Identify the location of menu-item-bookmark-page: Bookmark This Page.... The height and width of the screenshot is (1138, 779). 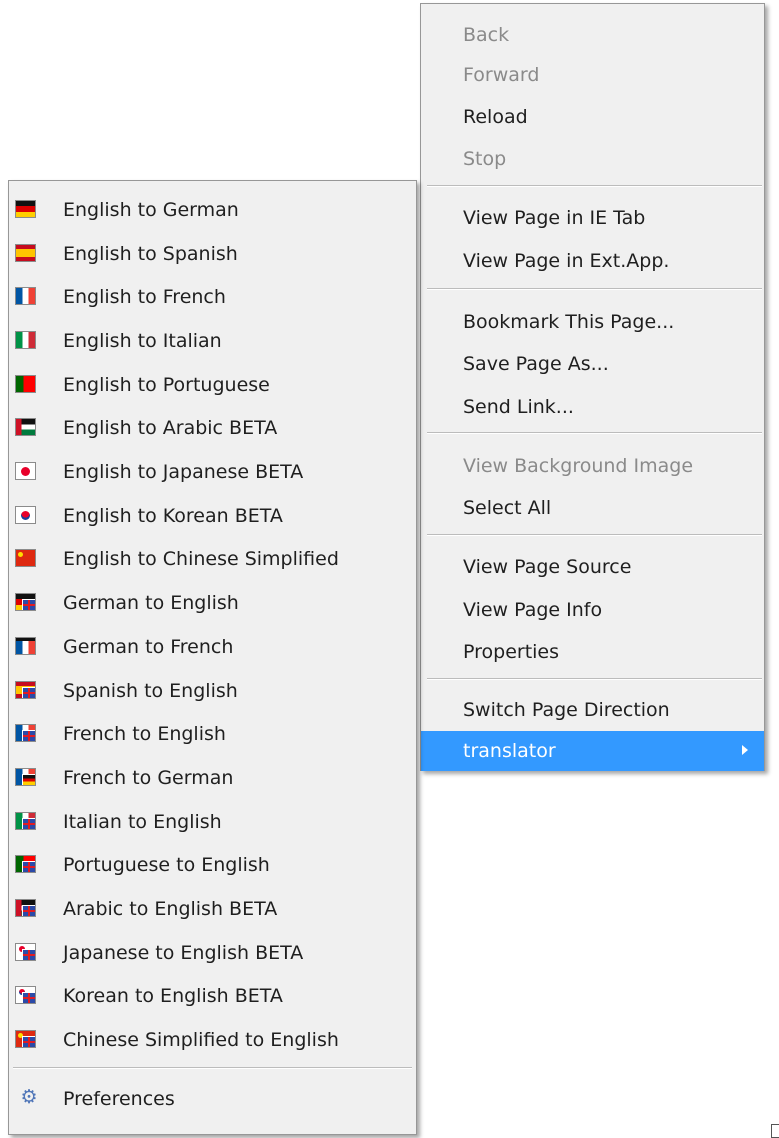
(592, 322).